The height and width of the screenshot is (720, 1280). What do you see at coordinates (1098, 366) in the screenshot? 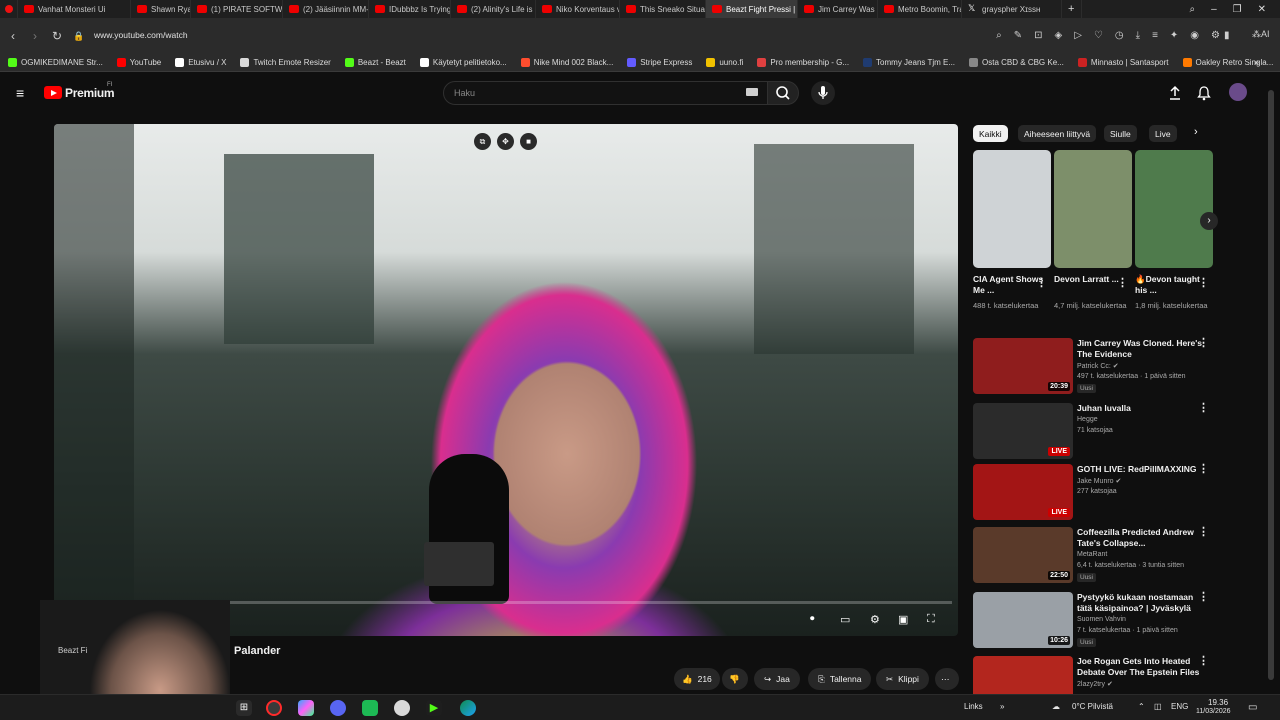
I see `channel-name: Patrick Cc: ✔` at bounding box center [1098, 366].